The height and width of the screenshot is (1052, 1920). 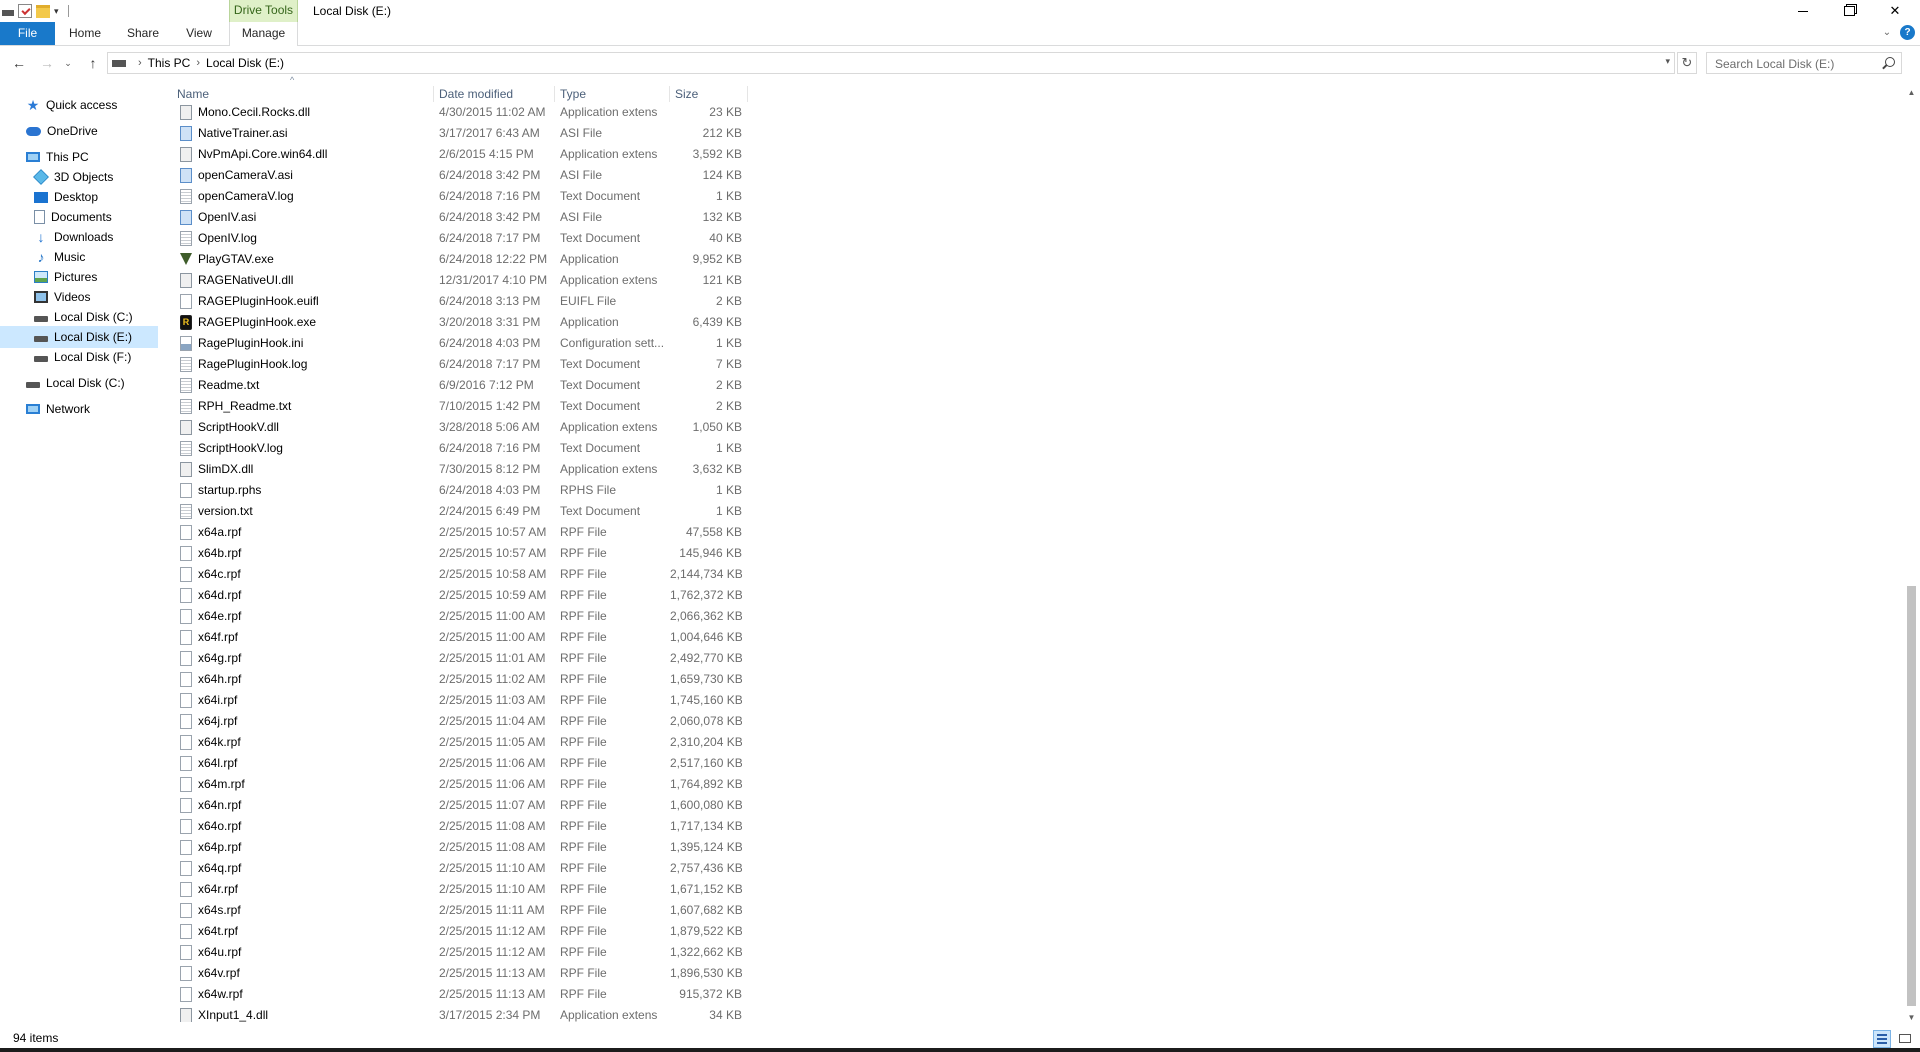 I want to click on sidebar-item: ★ Quick access, so click(x=79, y=105).